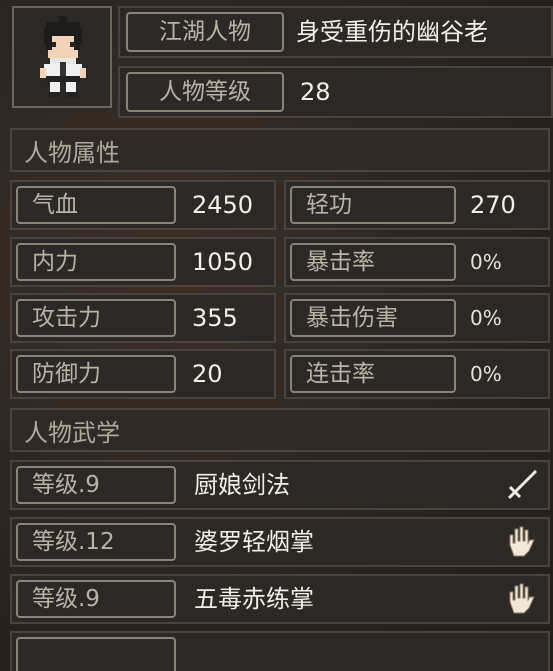 The height and width of the screenshot is (671, 553). Describe the element at coordinates (242, 485) in the screenshot. I see `skill-name: 厨娘剑法` at that location.